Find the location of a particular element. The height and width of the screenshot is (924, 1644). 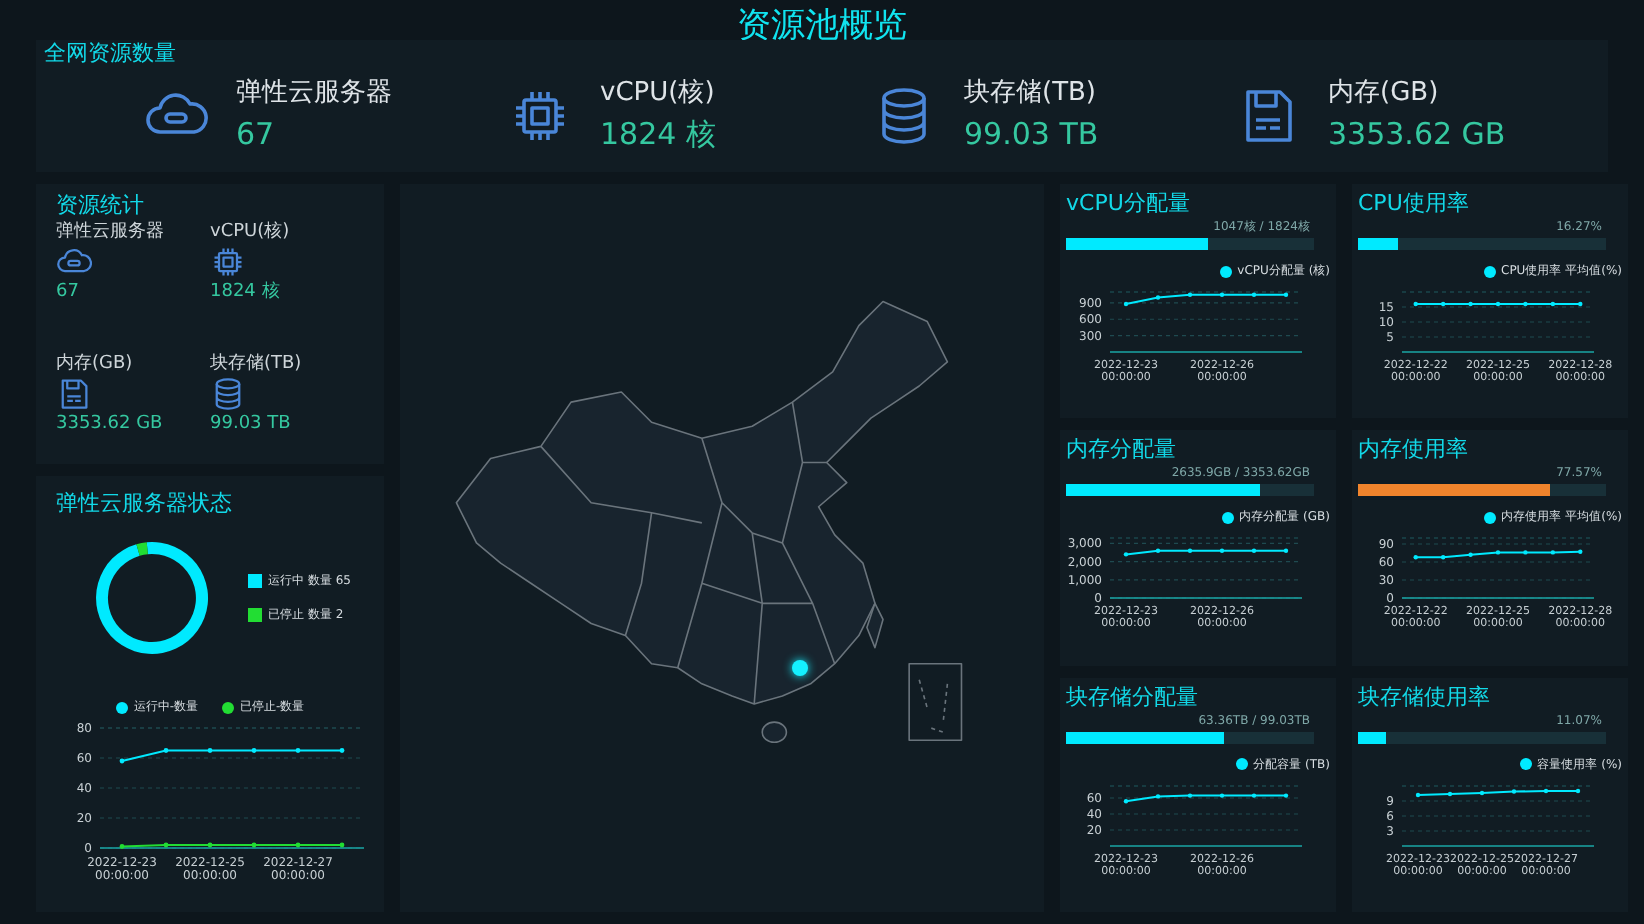

floppy-icon is located at coordinates (74, 394).